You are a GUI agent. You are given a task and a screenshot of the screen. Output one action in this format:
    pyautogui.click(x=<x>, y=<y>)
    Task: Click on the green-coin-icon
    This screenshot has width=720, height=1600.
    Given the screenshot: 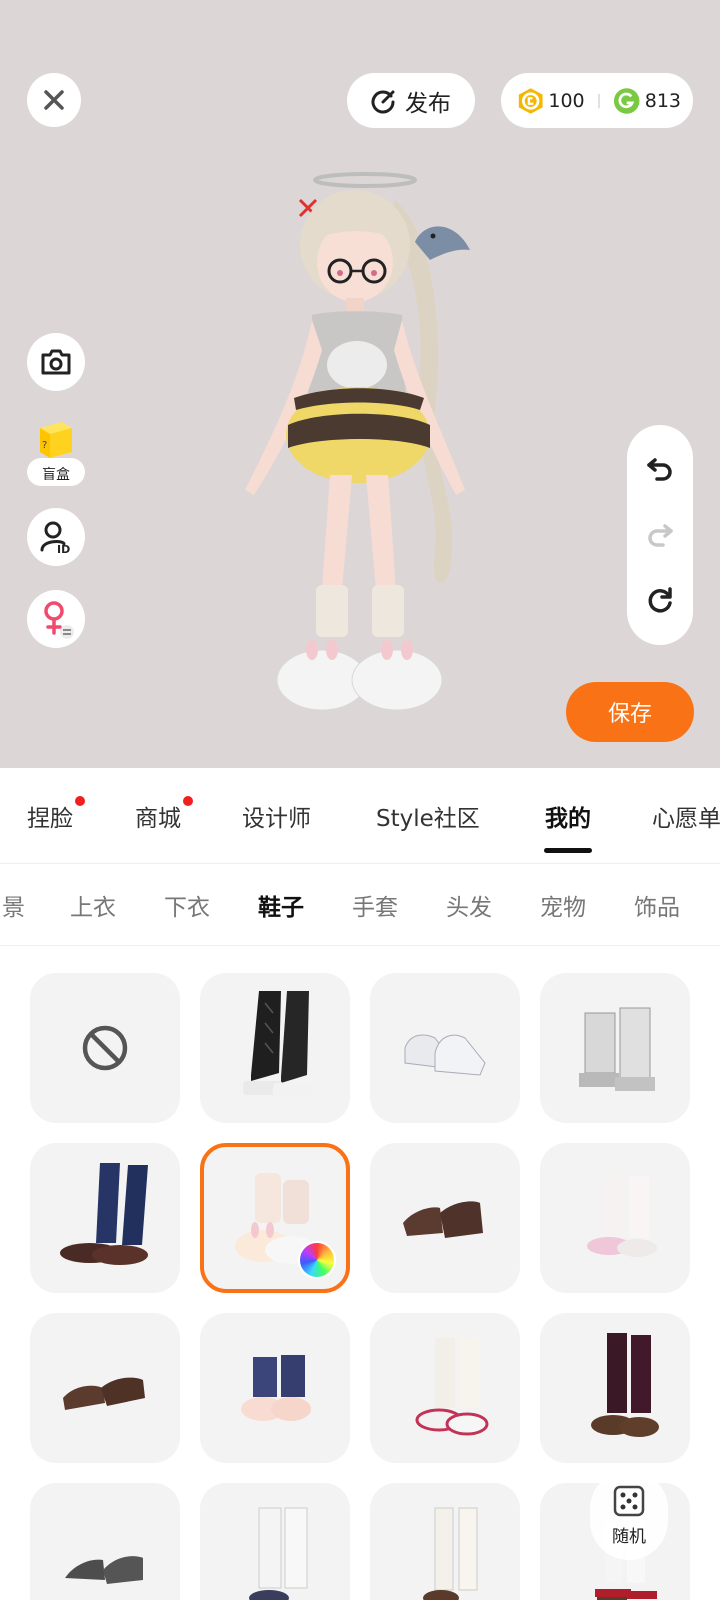 What is the action you would take?
    pyautogui.click(x=627, y=100)
    